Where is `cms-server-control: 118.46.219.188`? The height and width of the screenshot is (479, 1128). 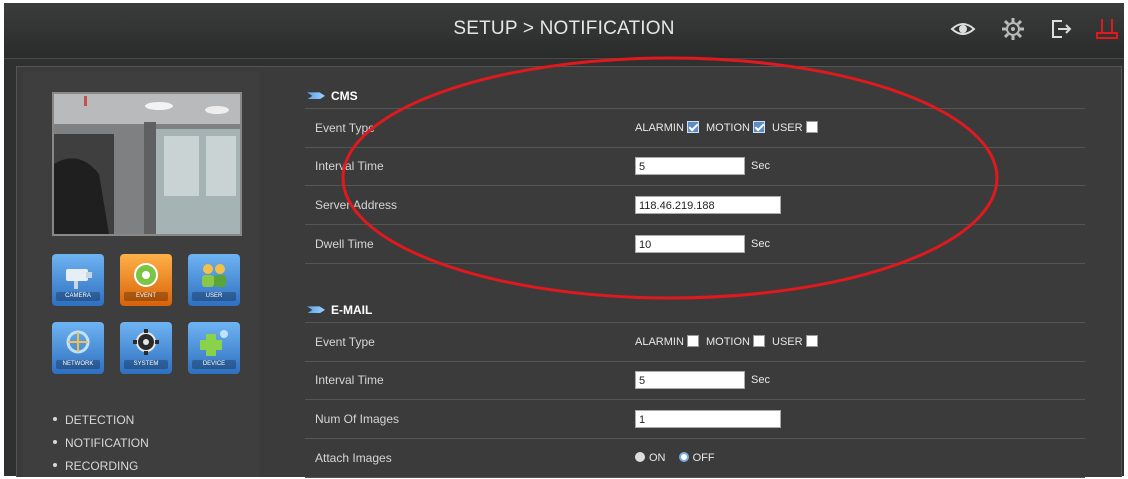 cms-server-control: 118.46.219.188 is located at coordinates (708, 205).